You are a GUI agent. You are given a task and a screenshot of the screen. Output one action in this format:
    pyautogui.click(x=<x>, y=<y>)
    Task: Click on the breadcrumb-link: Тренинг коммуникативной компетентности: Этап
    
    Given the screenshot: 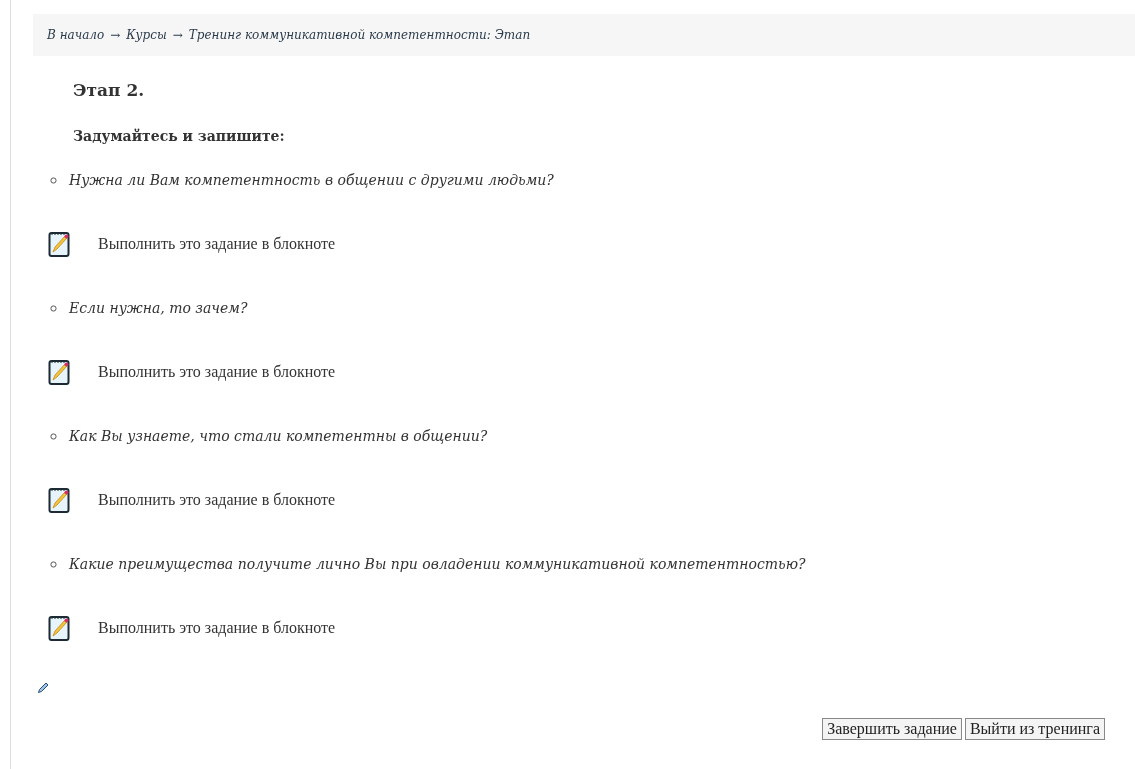 What is the action you would take?
    pyautogui.click(x=359, y=35)
    